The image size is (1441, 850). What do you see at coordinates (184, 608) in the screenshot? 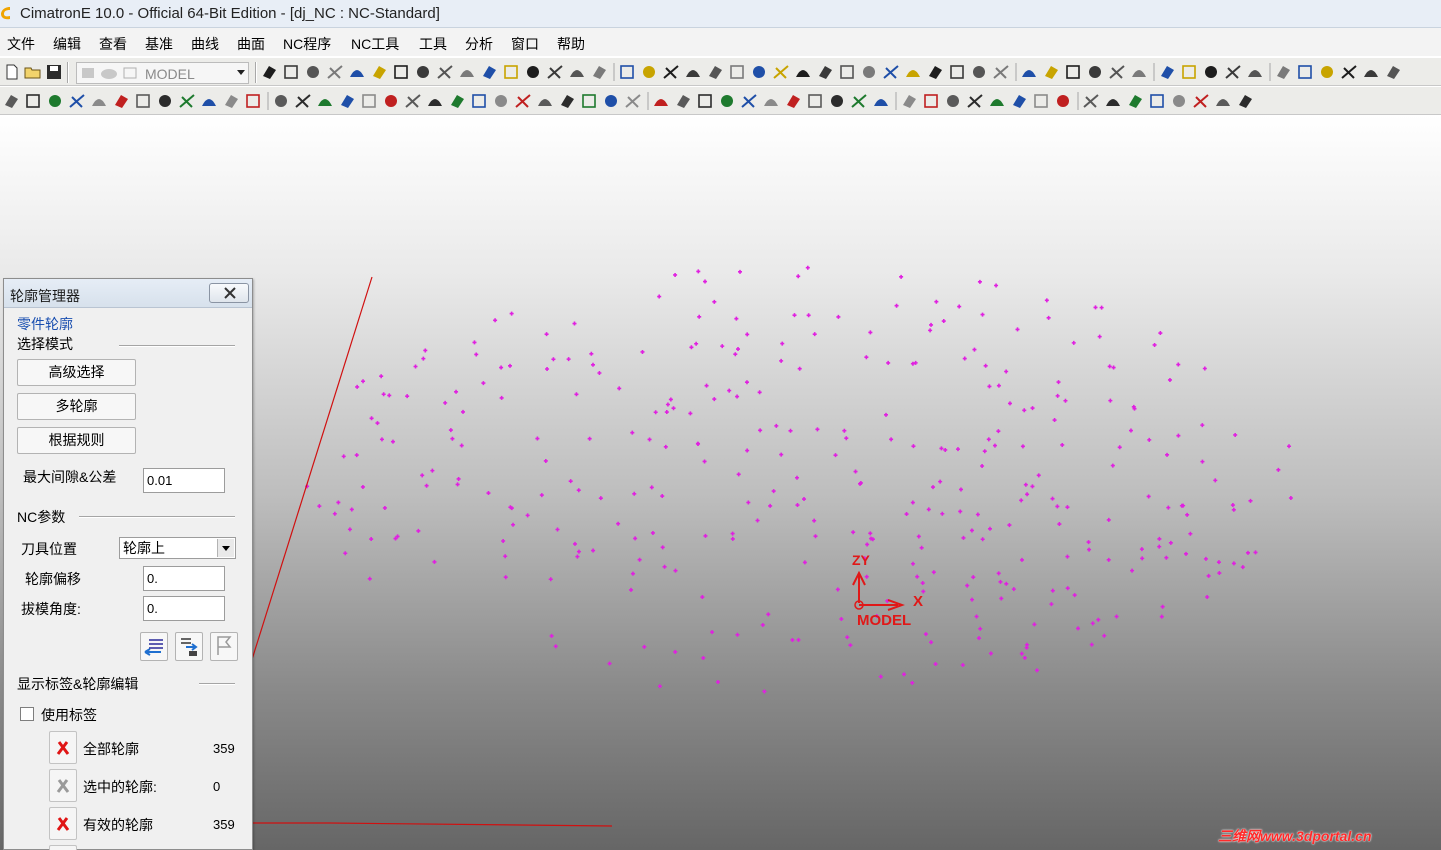
I see `draft-angle-input: 0.` at bounding box center [184, 608].